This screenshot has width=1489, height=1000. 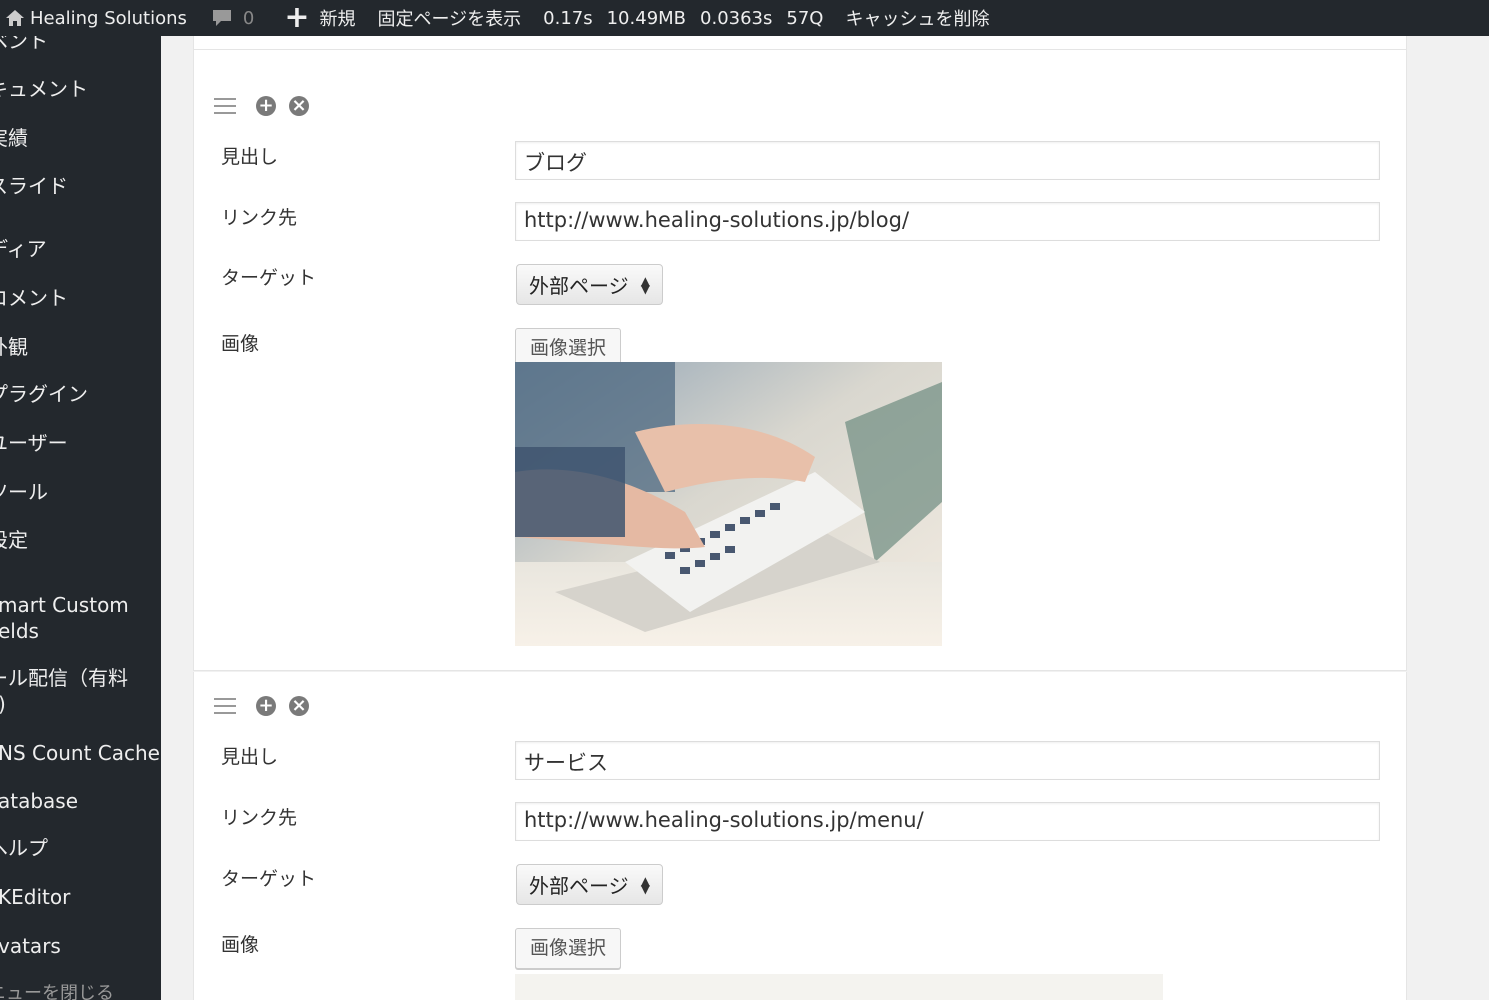 What do you see at coordinates (947, 221) in the screenshot?
I see `link-input: http://www.healing-solutions.jp/blog/` at bounding box center [947, 221].